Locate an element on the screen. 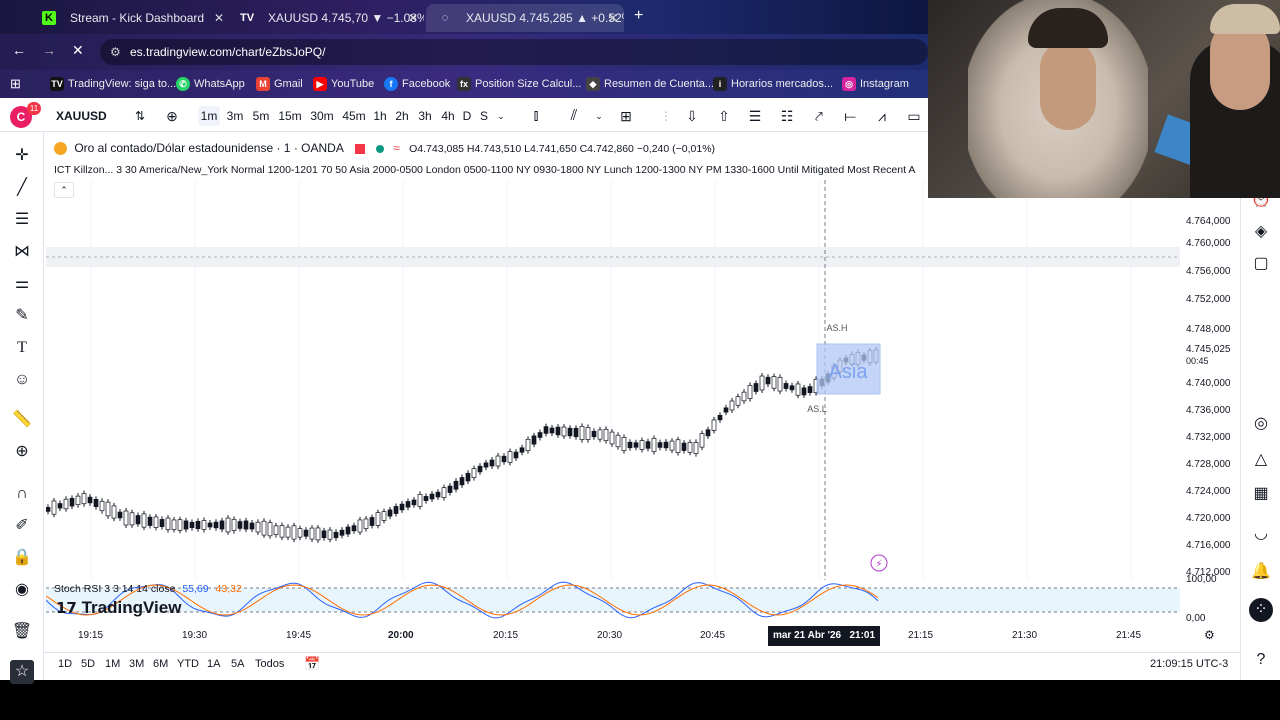  chat-icon: ▢ is located at coordinates (1261, 264).